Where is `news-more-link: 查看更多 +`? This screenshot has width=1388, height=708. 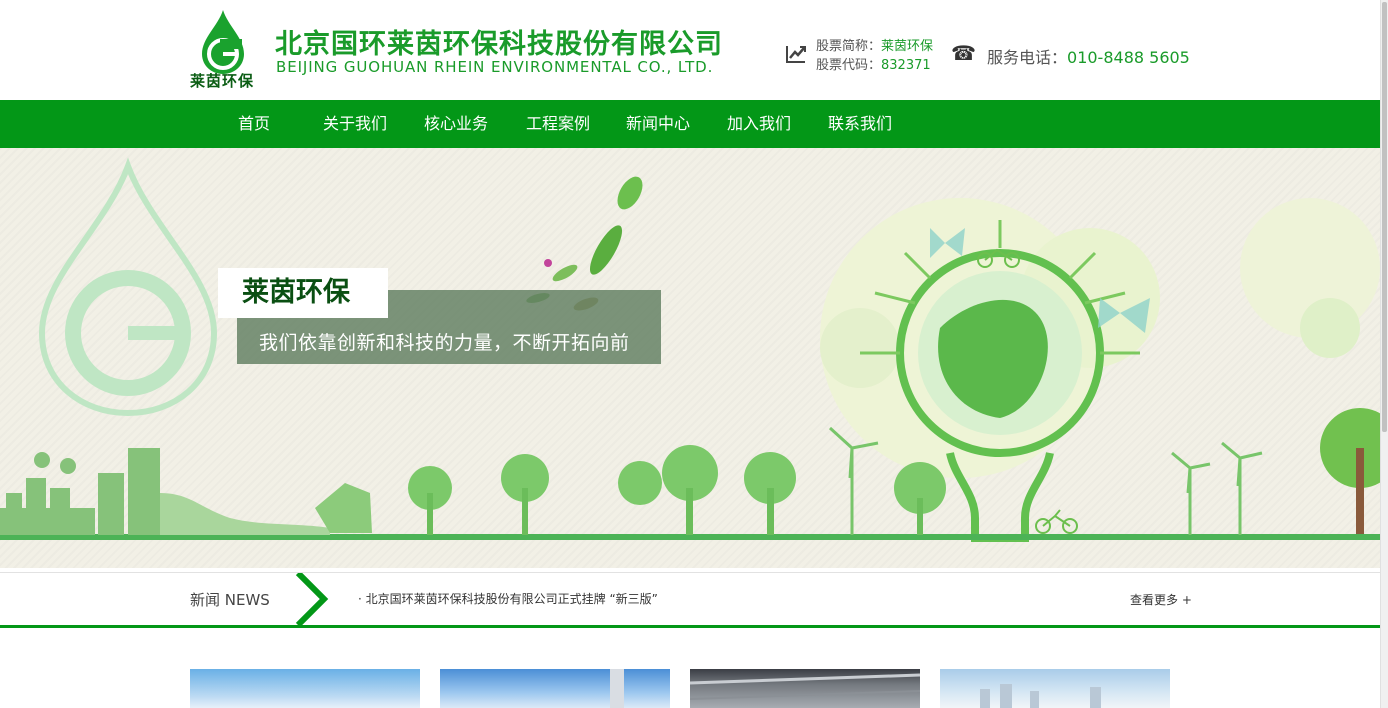
news-more-link: 查看更多 + is located at coordinates (1161, 599).